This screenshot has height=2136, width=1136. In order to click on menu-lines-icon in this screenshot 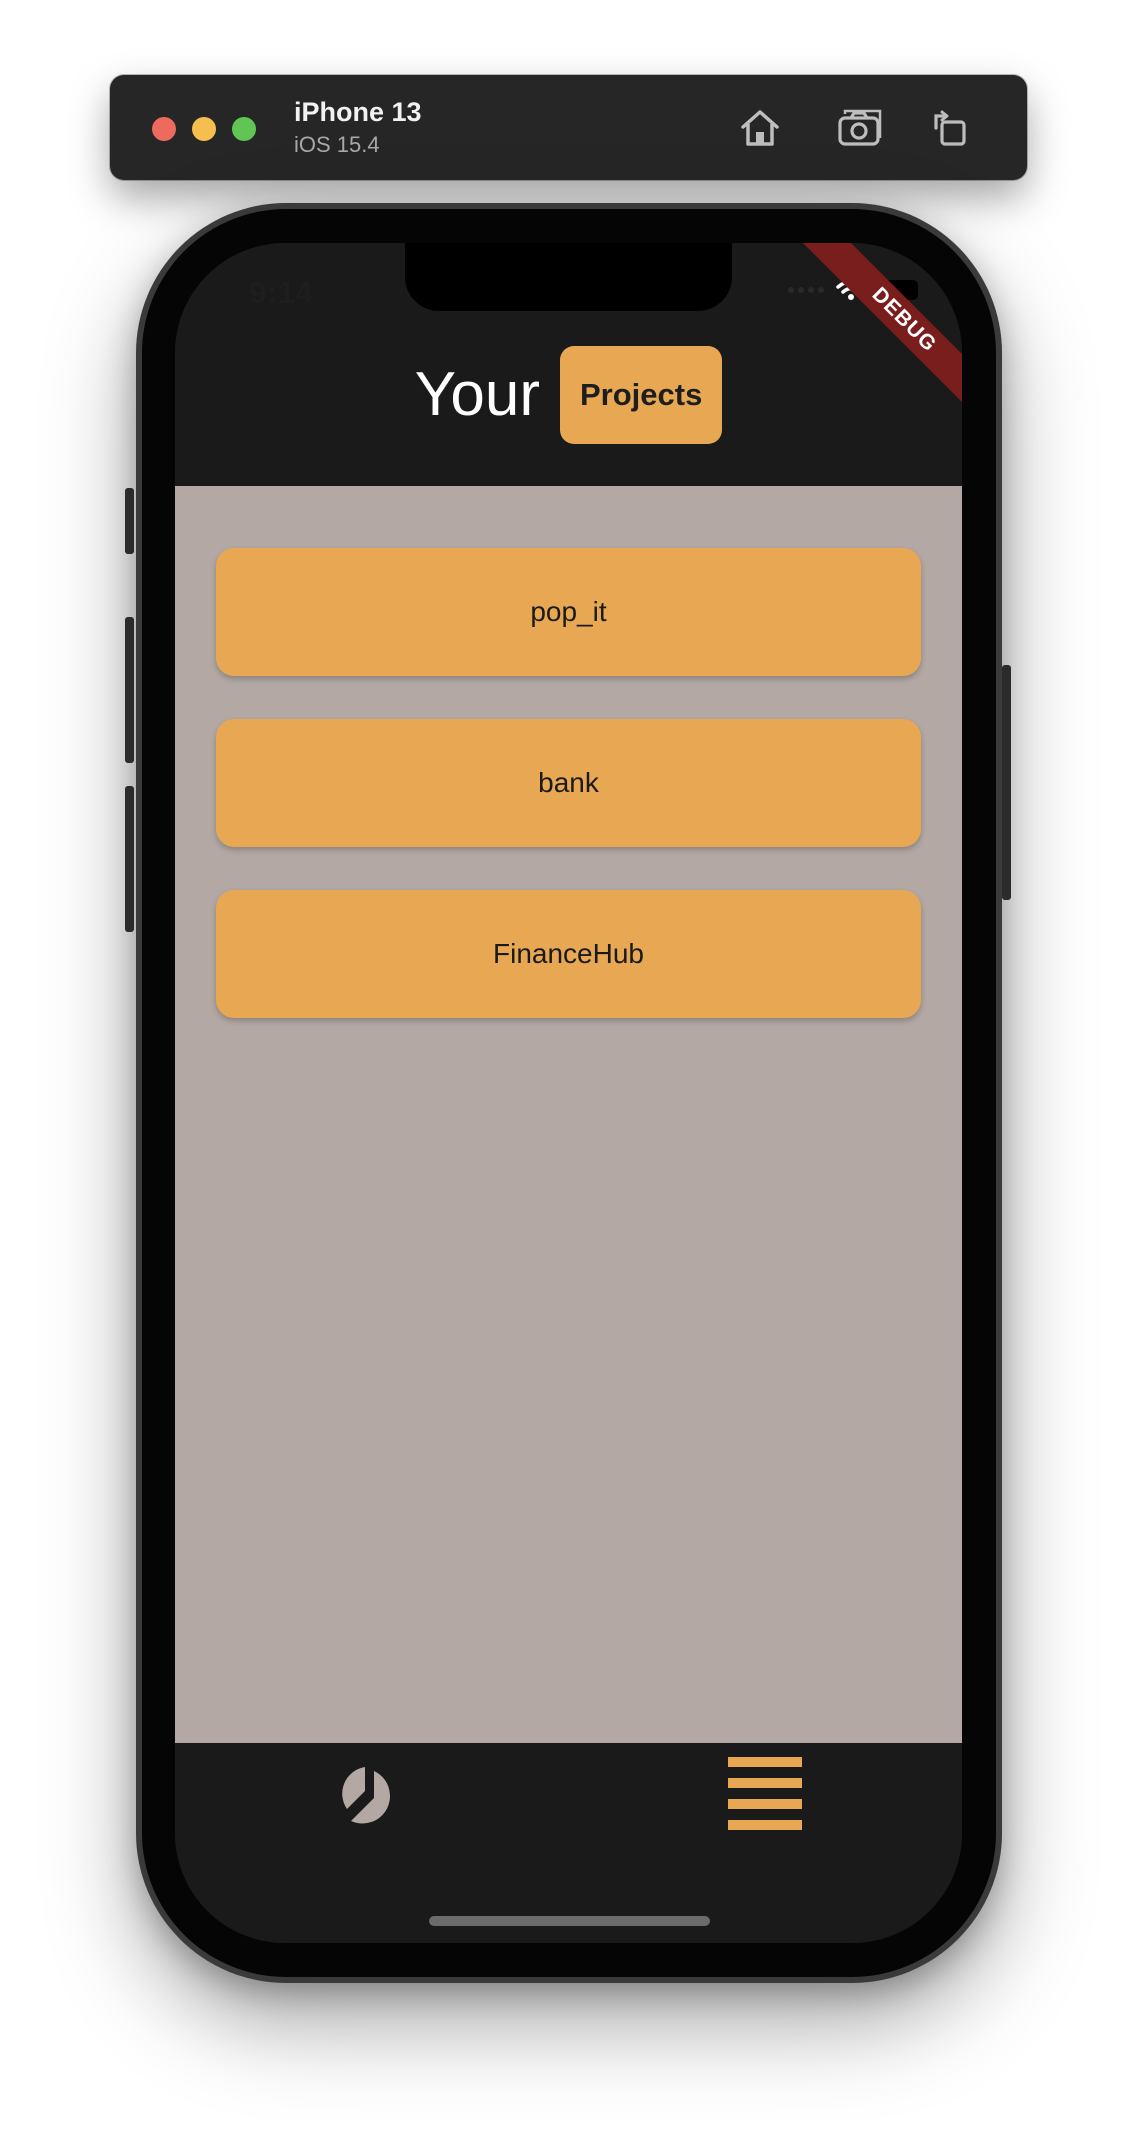, I will do `click(765, 1793)`.